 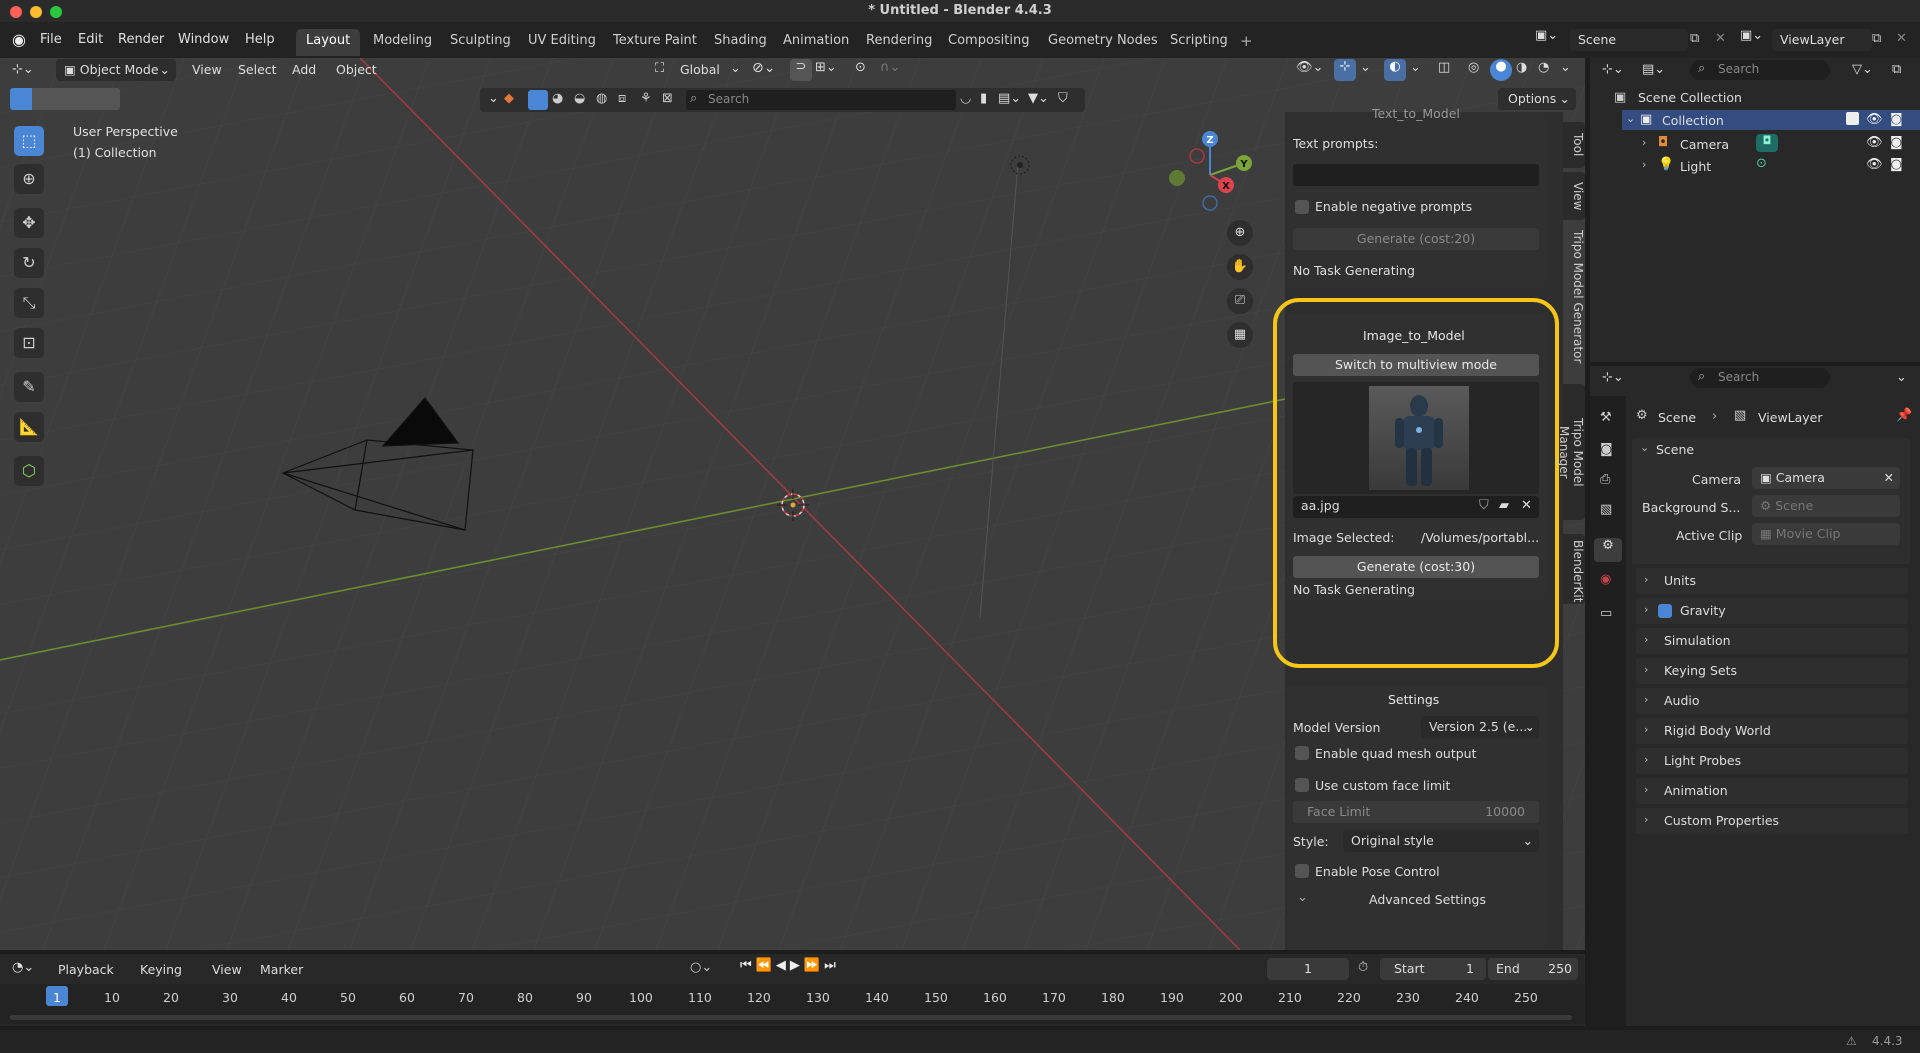 I want to click on gizmo-toggle-icon: ⊹, so click(x=1345, y=70).